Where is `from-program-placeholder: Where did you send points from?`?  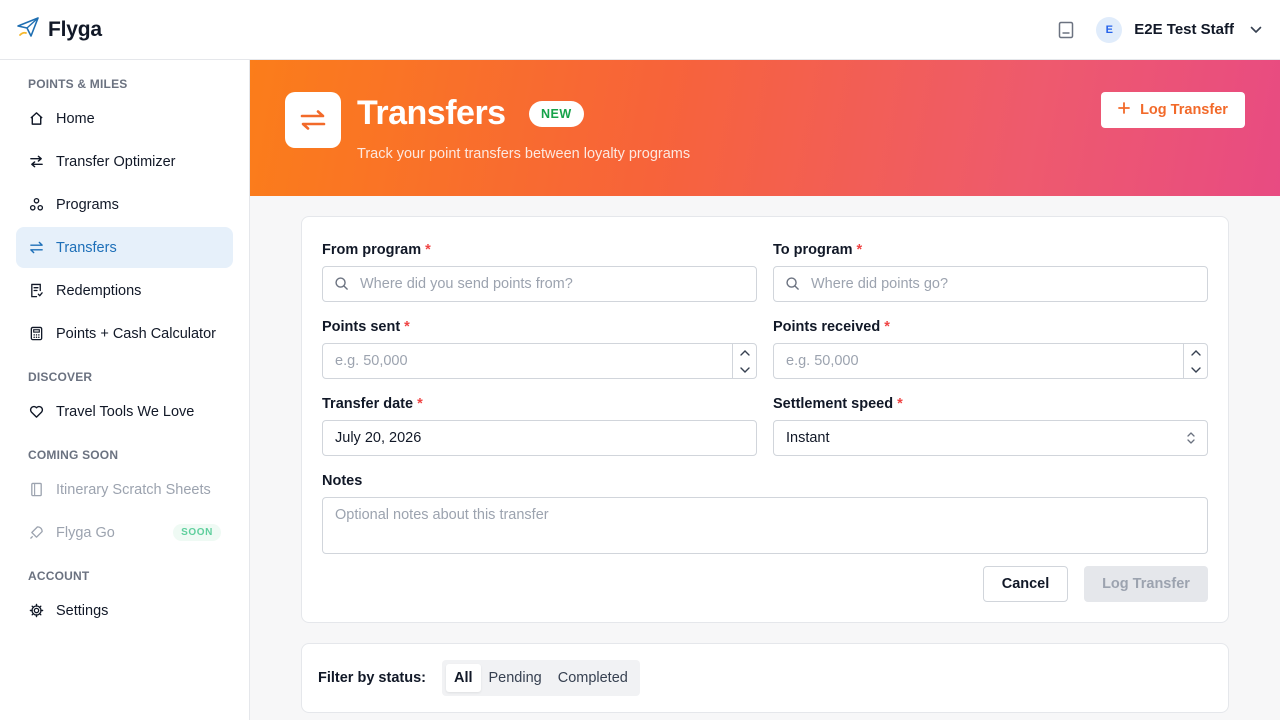 from-program-placeholder: Where did you send points from? is located at coordinates (466, 284).